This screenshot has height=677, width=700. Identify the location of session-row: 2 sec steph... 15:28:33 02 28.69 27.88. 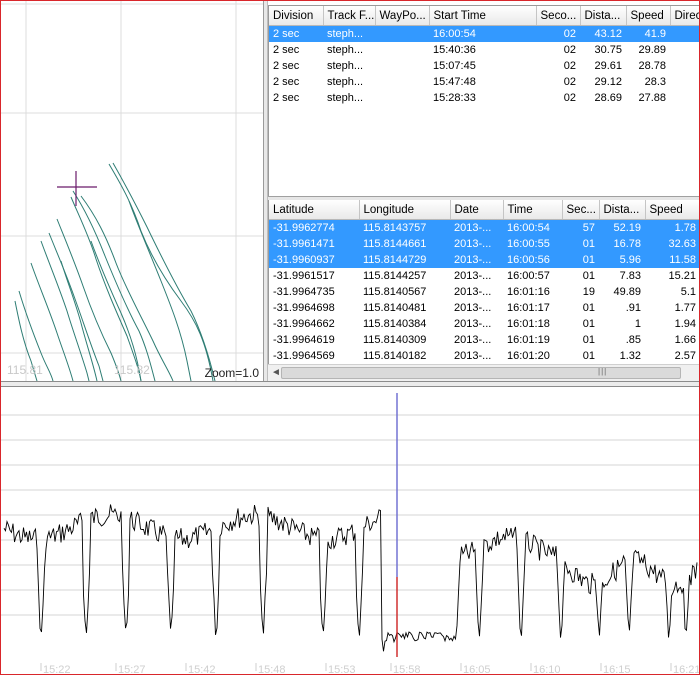
(484, 98).